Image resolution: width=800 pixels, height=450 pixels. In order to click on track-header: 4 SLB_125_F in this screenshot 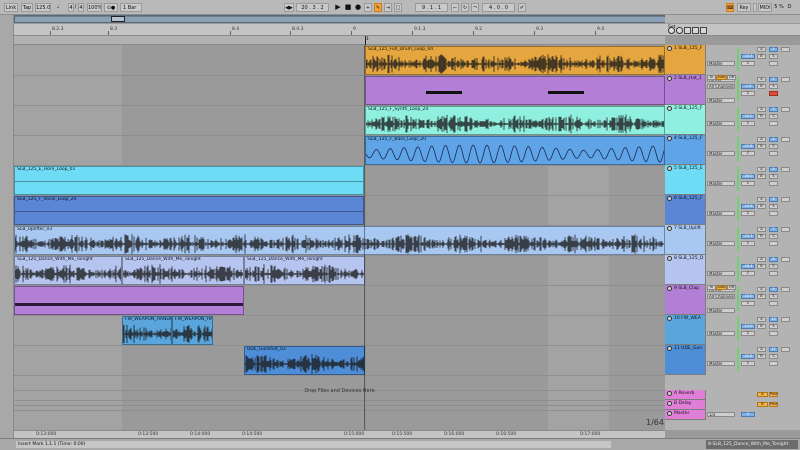, I will do `click(685, 150)`.